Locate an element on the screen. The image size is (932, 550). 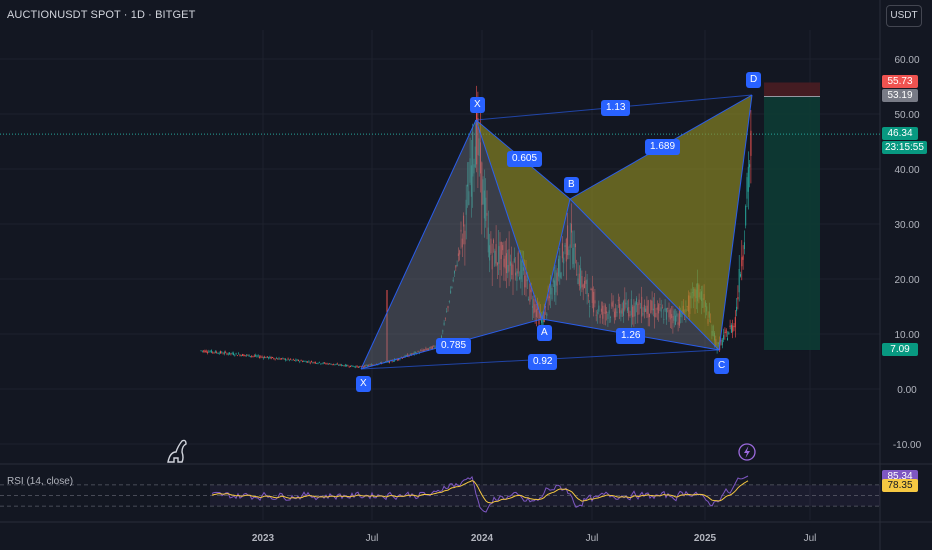
pattern-point-label-a: A is located at coordinates (544, 333).